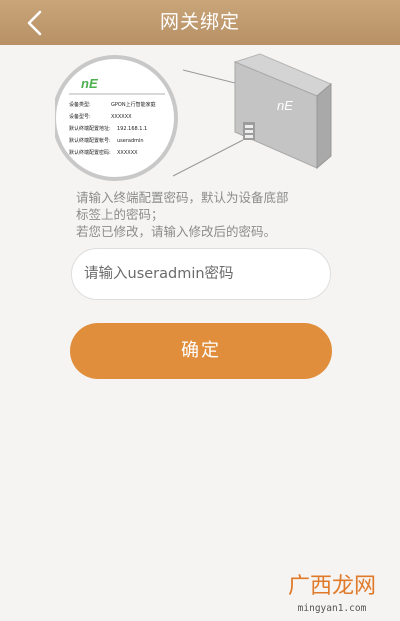 This screenshot has height=621, width=400. Describe the element at coordinates (120, 214) in the screenshot. I see `hint-line: 标签上的密码；` at that location.